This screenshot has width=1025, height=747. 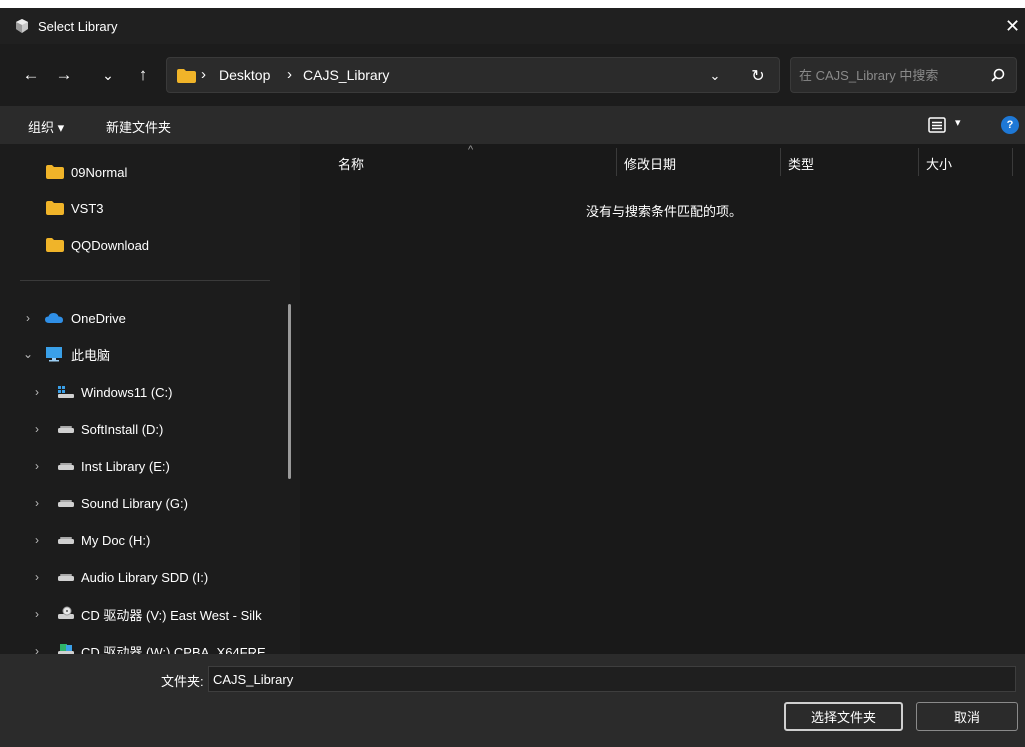 What do you see at coordinates (31, 75) in the screenshot?
I see `back-button: ←` at bounding box center [31, 75].